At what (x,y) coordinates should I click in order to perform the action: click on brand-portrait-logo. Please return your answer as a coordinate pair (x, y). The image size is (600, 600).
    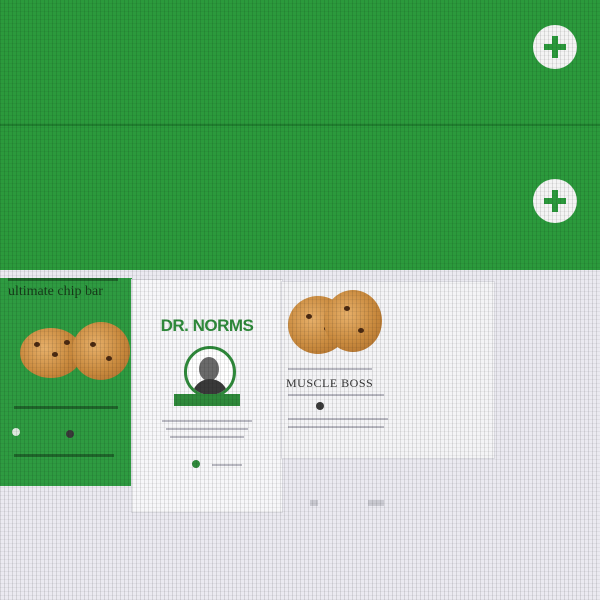
    Looking at the image, I should click on (210, 372).